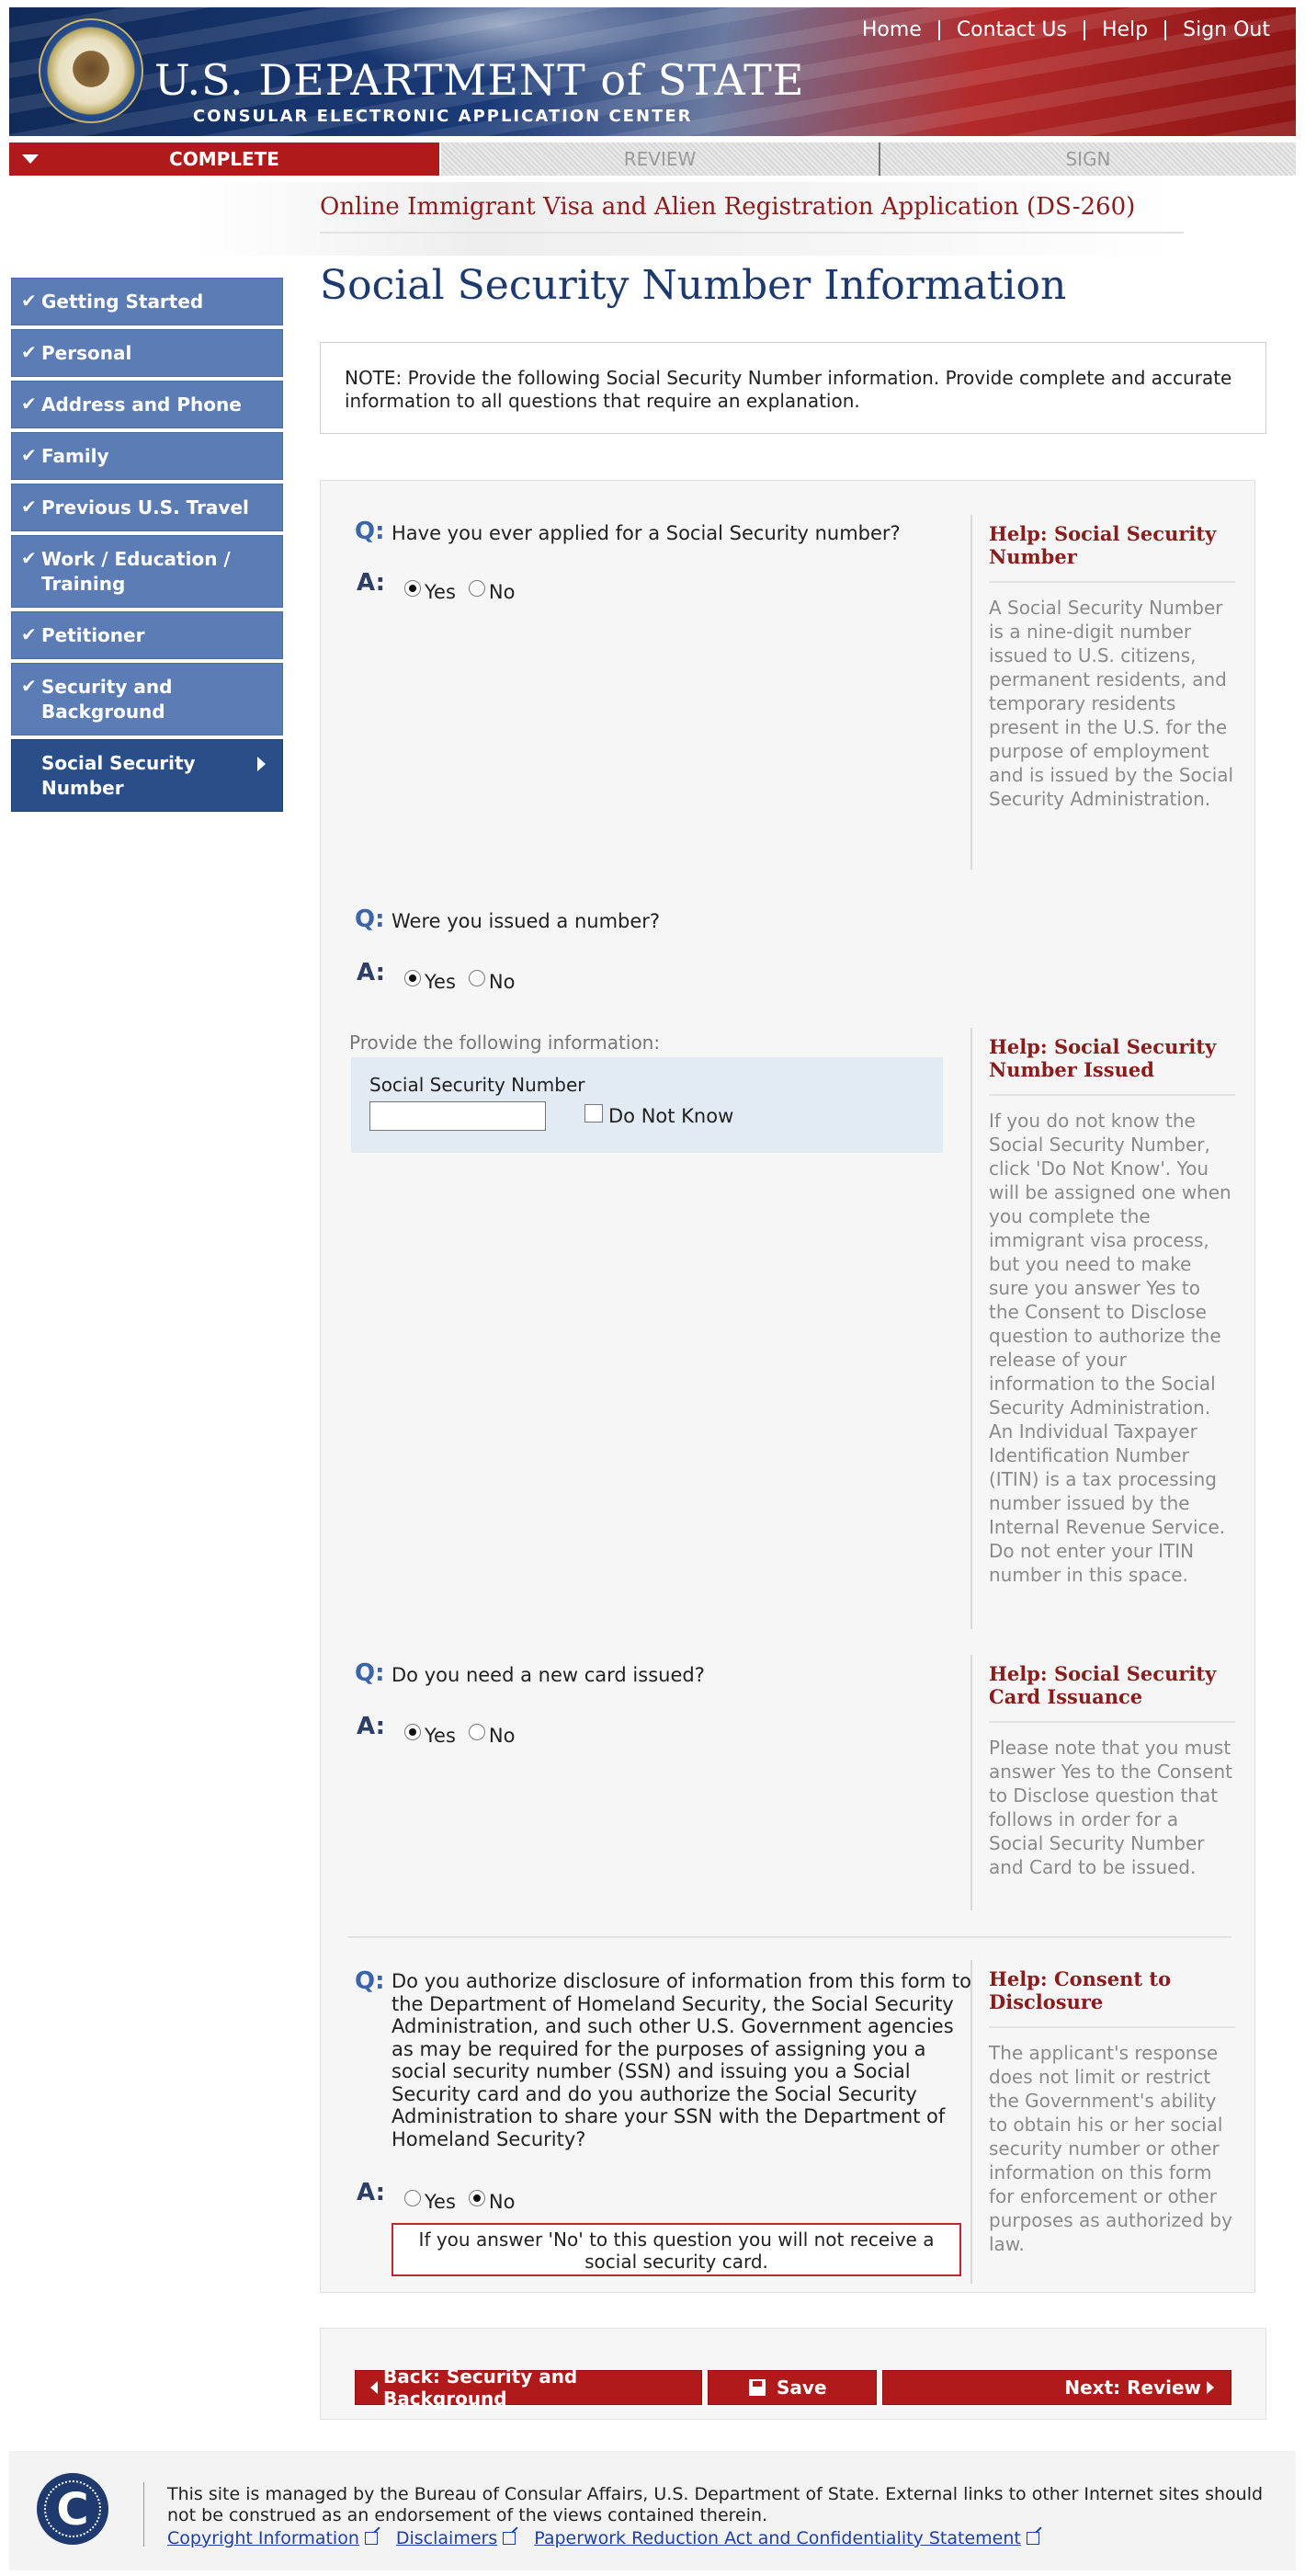 The width and height of the screenshot is (1305, 2576). What do you see at coordinates (502, 592) in the screenshot?
I see `q1-no-label: No` at bounding box center [502, 592].